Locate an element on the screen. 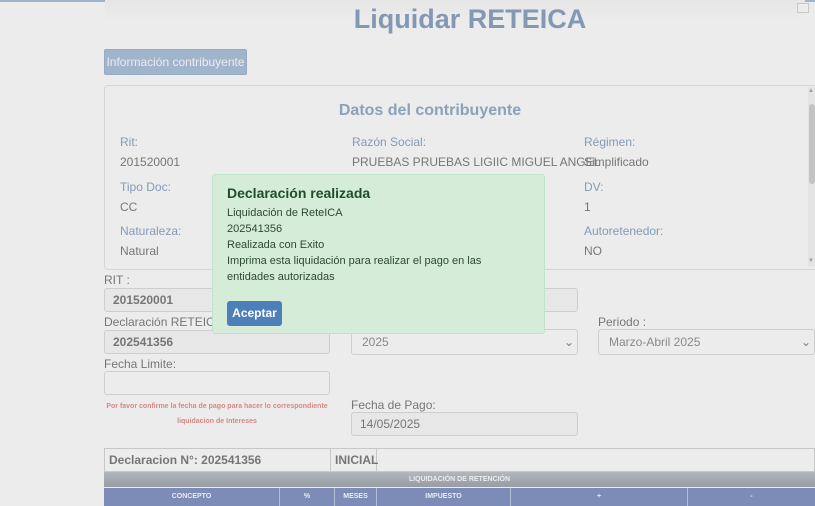  accept-button: Aceptar is located at coordinates (254, 313).